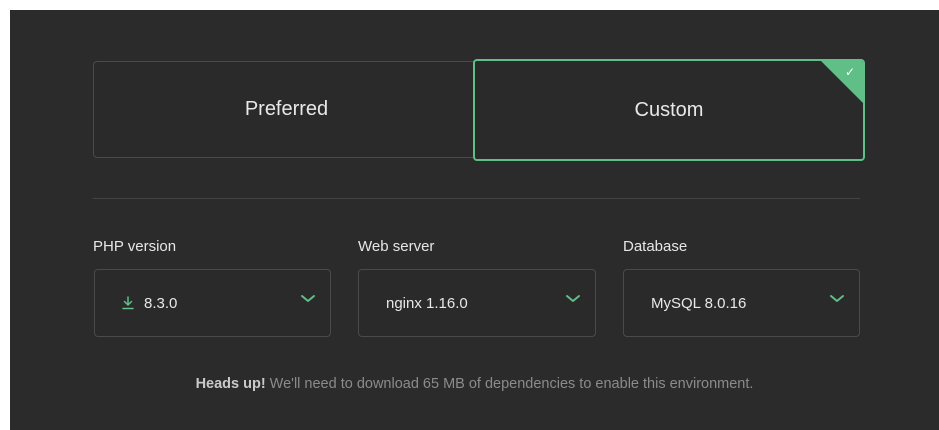  I want to click on web-server-select: nginx 1.16.0, so click(477, 303).